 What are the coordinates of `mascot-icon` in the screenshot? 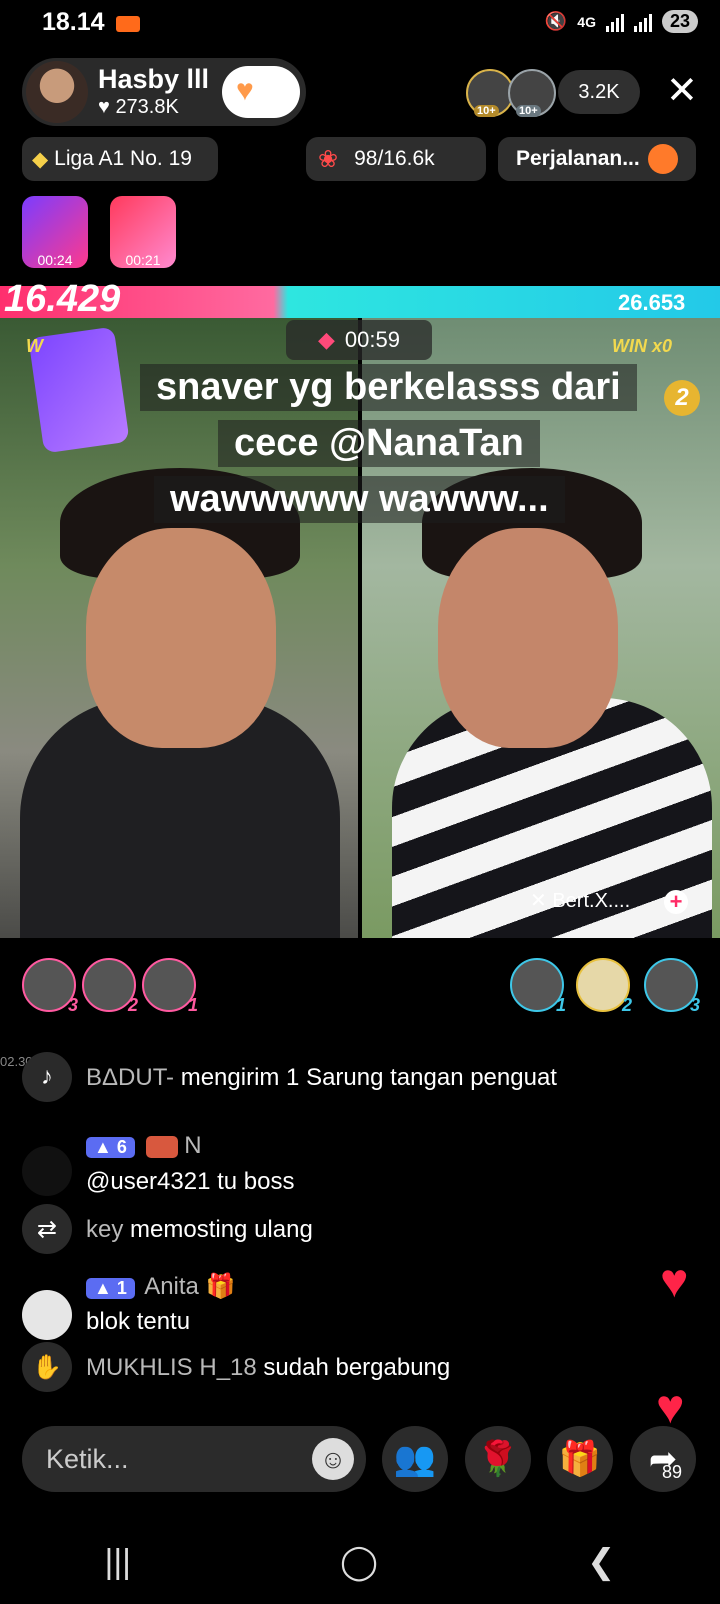 It's located at (662, 159).